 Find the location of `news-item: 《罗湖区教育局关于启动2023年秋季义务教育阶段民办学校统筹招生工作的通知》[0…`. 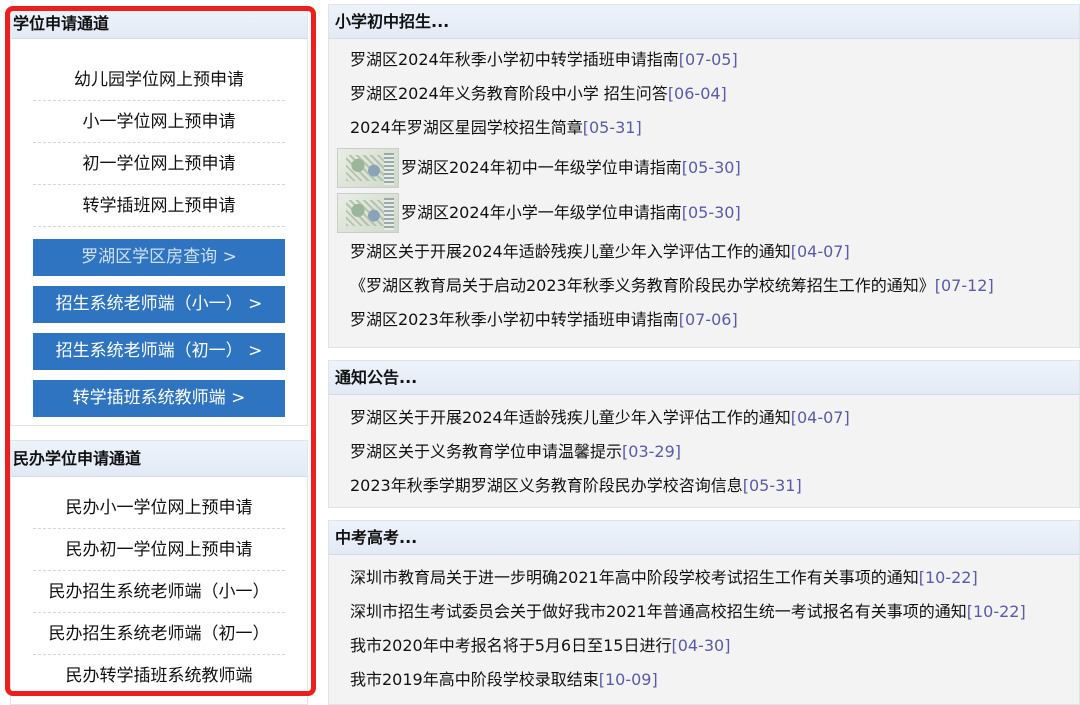

news-item: 《罗湖区教育局关于启动2023年秋季义务教育阶段民办学校统筹招生工作的通知》[0… is located at coordinates (704, 286).